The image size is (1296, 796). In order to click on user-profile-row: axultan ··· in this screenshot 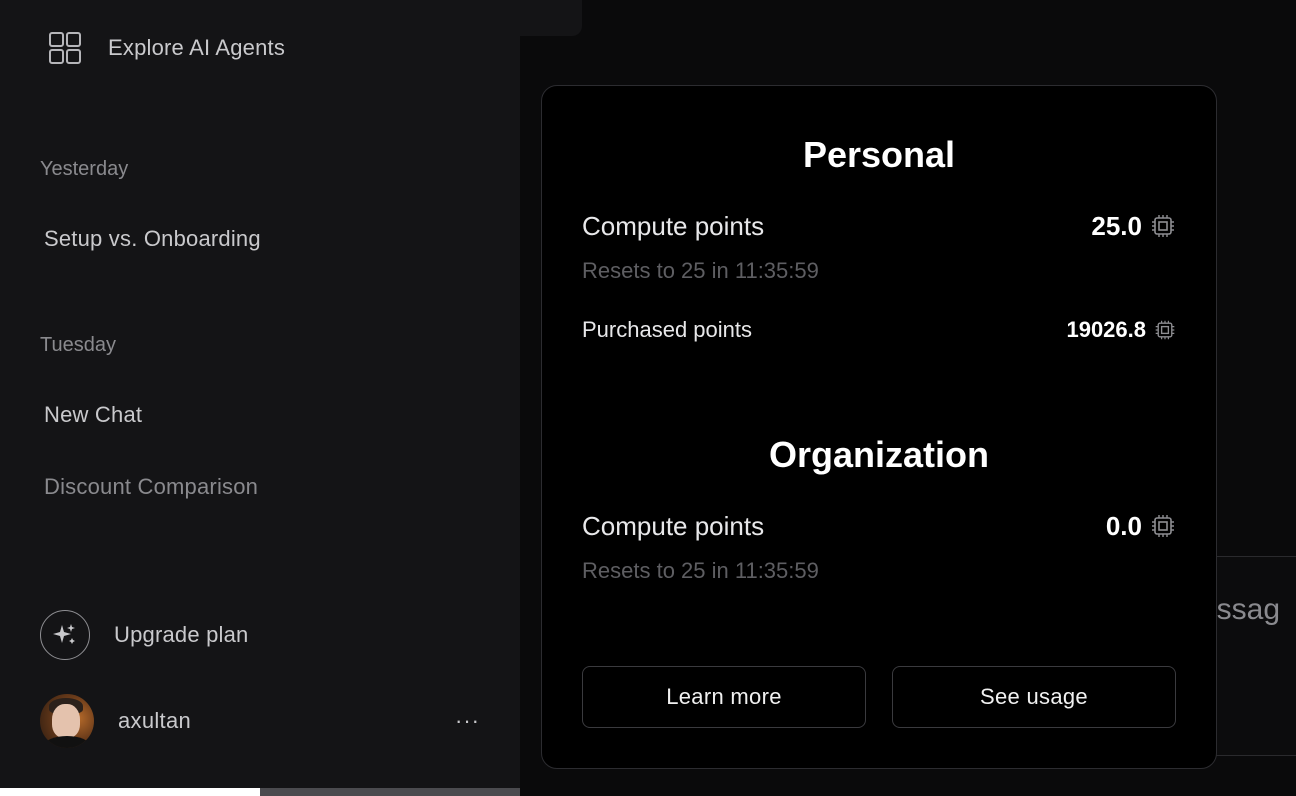, I will do `click(264, 721)`.